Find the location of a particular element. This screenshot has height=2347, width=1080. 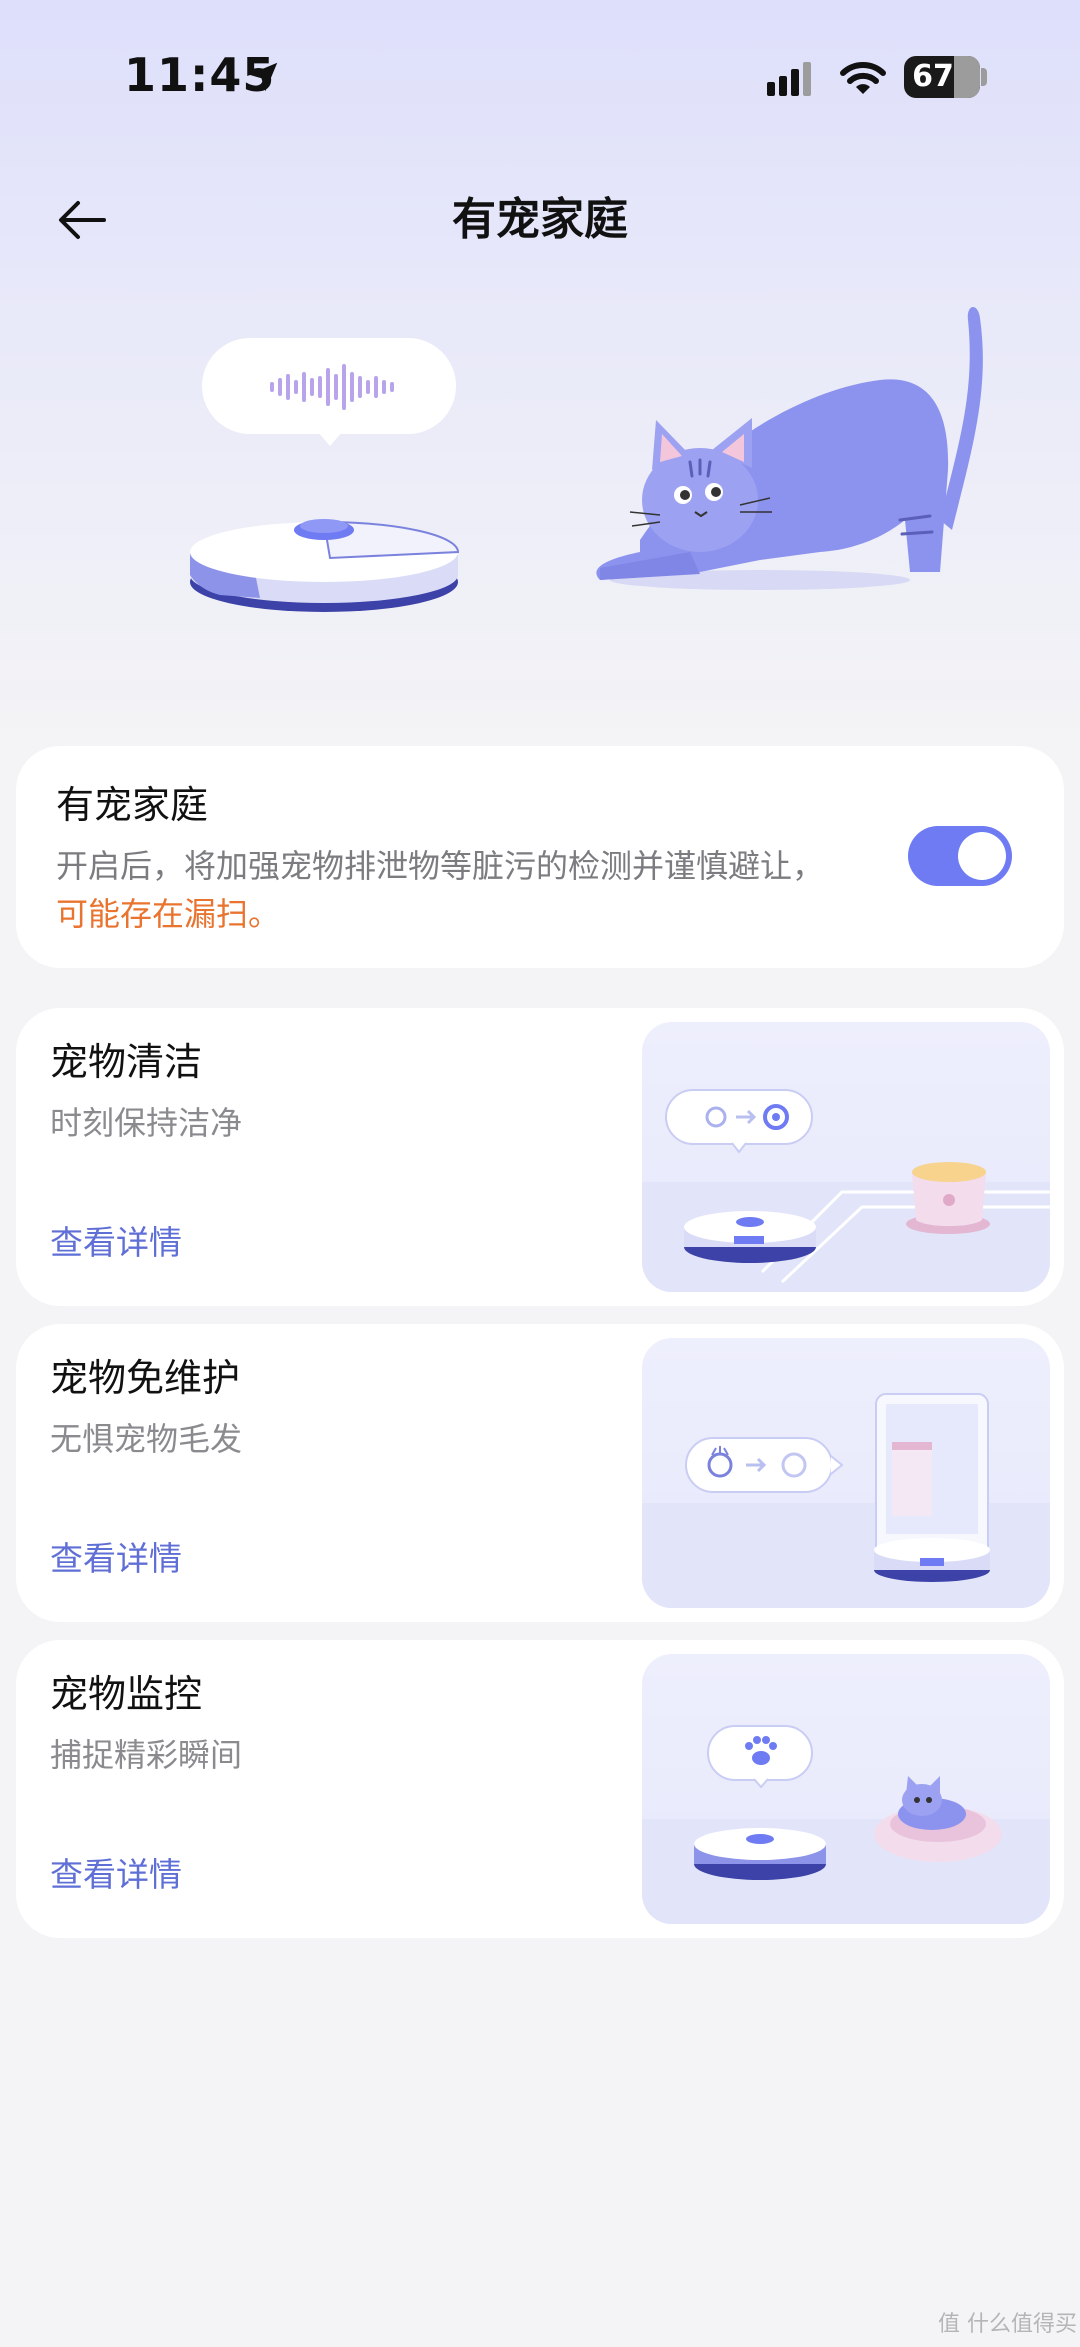

pet-cleaning-card: 宠物清洁 时刻保持洁净 查看详情 is located at coordinates (540, 1157).